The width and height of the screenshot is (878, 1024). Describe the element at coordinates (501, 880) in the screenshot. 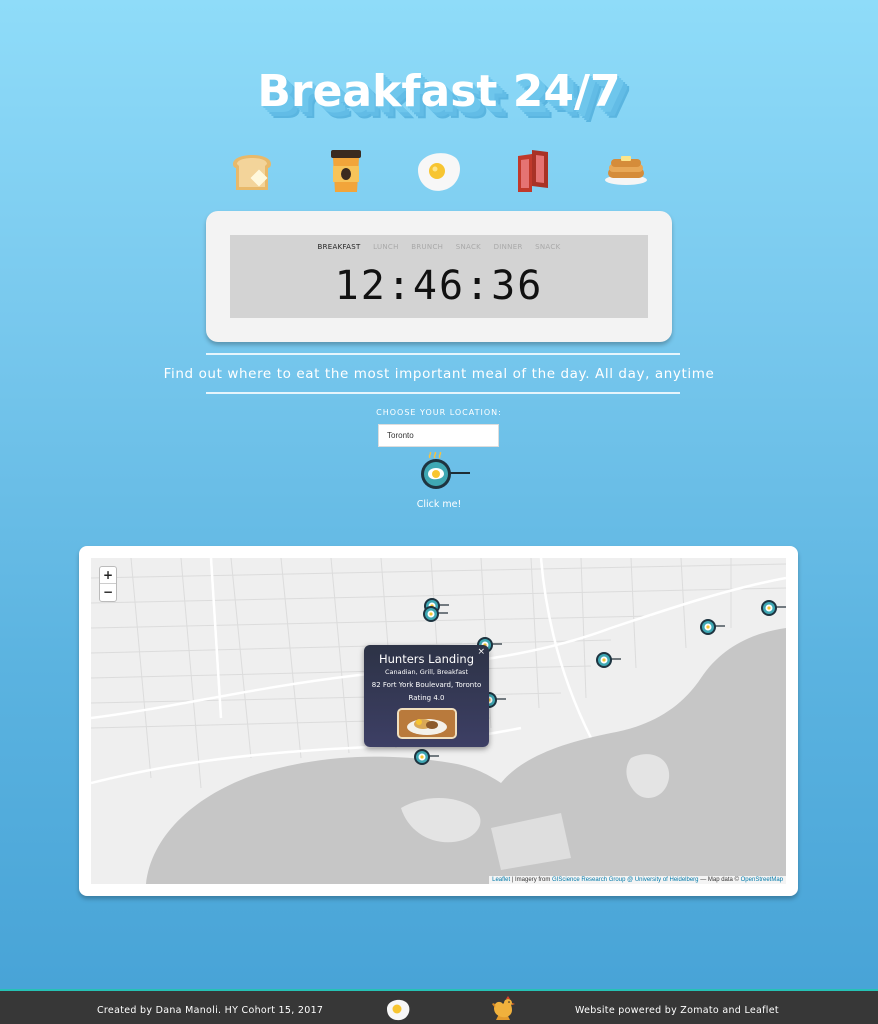

I see `leaflet-link: Leaflet` at that location.